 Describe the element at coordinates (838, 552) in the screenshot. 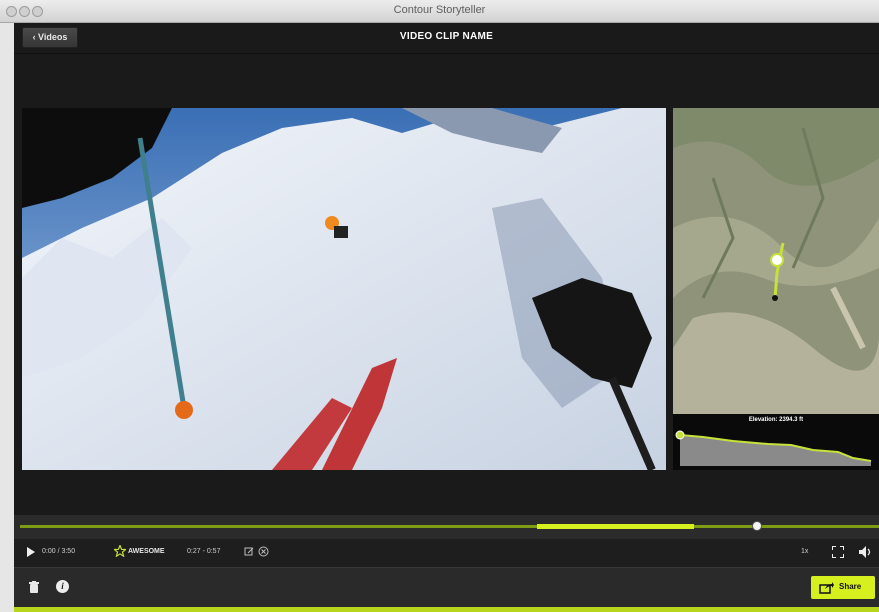

I see `fullscreen-icon` at that location.